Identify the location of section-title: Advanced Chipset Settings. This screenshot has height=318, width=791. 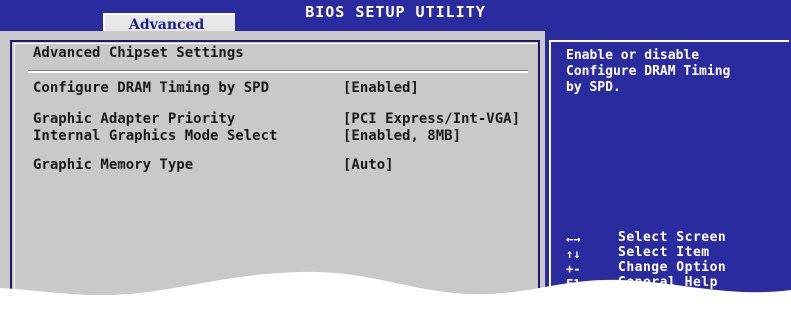
(138, 53).